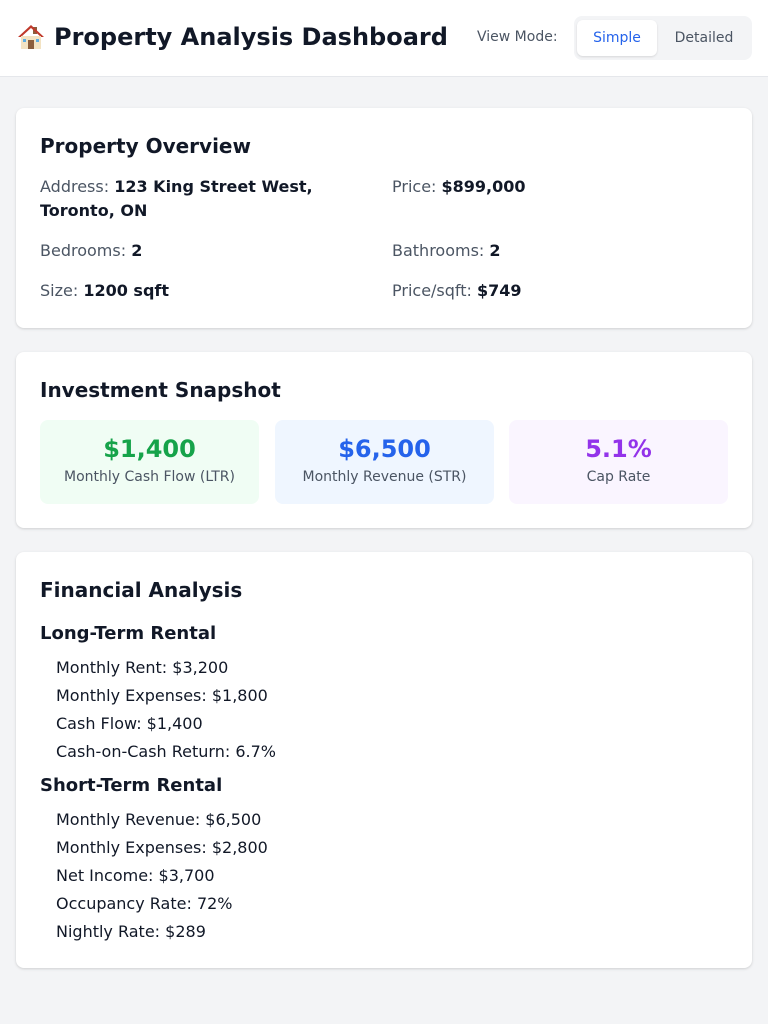  Describe the element at coordinates (31, 37) in the screenshot. I see `house-icon` at that location.